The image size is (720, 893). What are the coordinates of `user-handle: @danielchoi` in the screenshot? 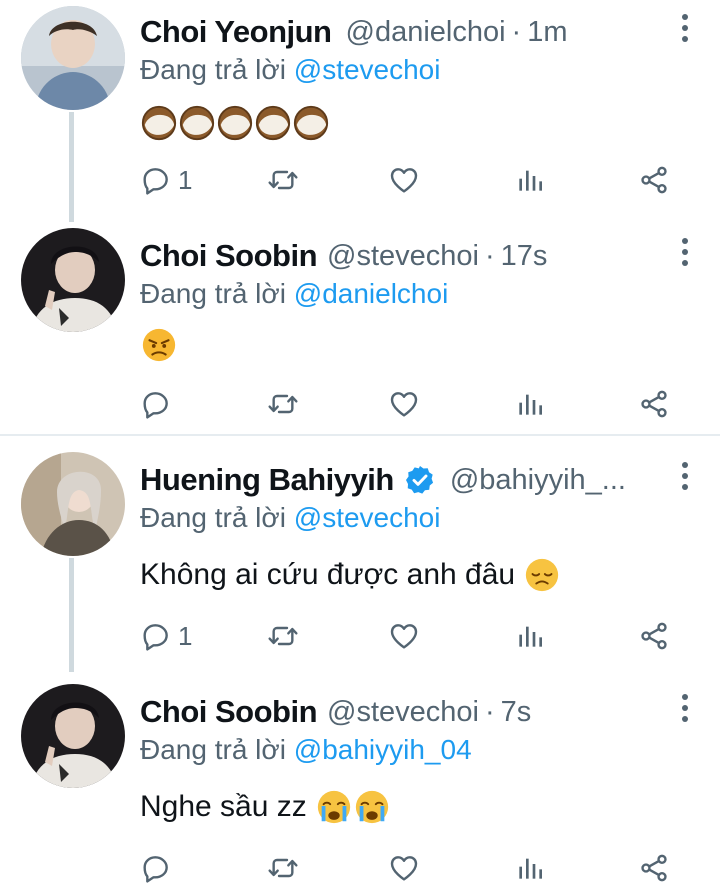 It's located at (426, 32).